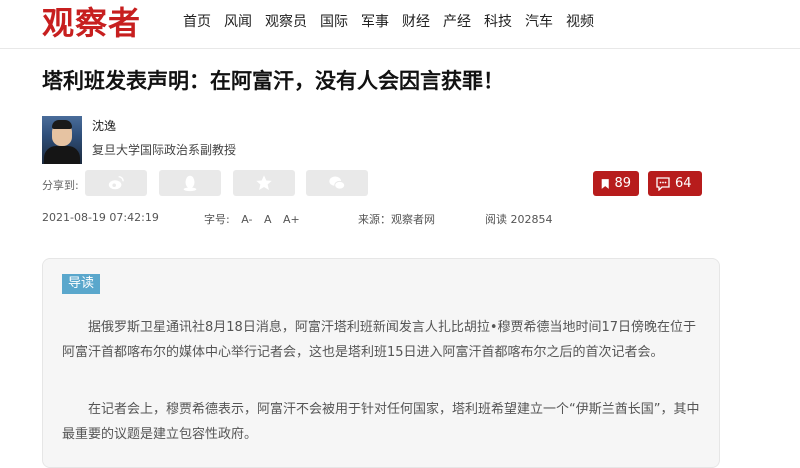  What do you see at coordinates (539, 22) in the screenshot?
I see `nav-auto: 汽车` at bounding box center [539, 22].